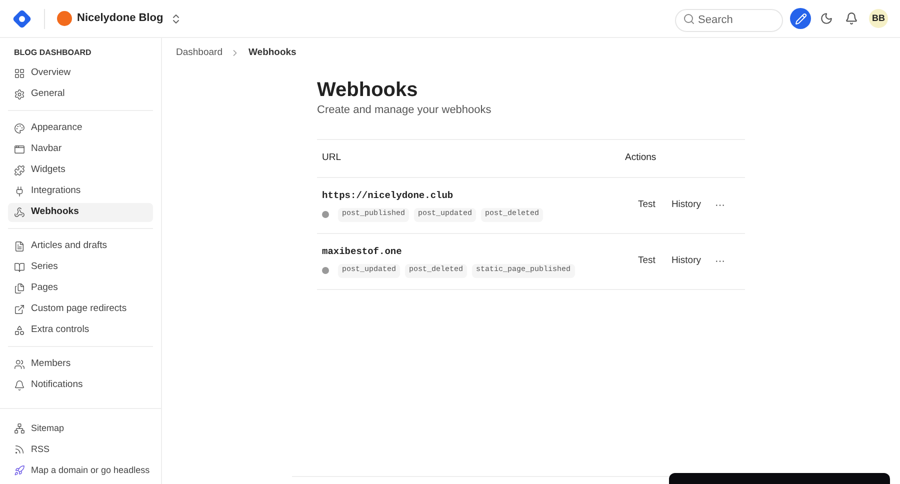 The width and height of the screenshot is (900, 484). What do you see at coordinates (80, 470) in the screenshot?
I see `sidebar-item: Map a domain or go headless` at bounding box center [80, 470].